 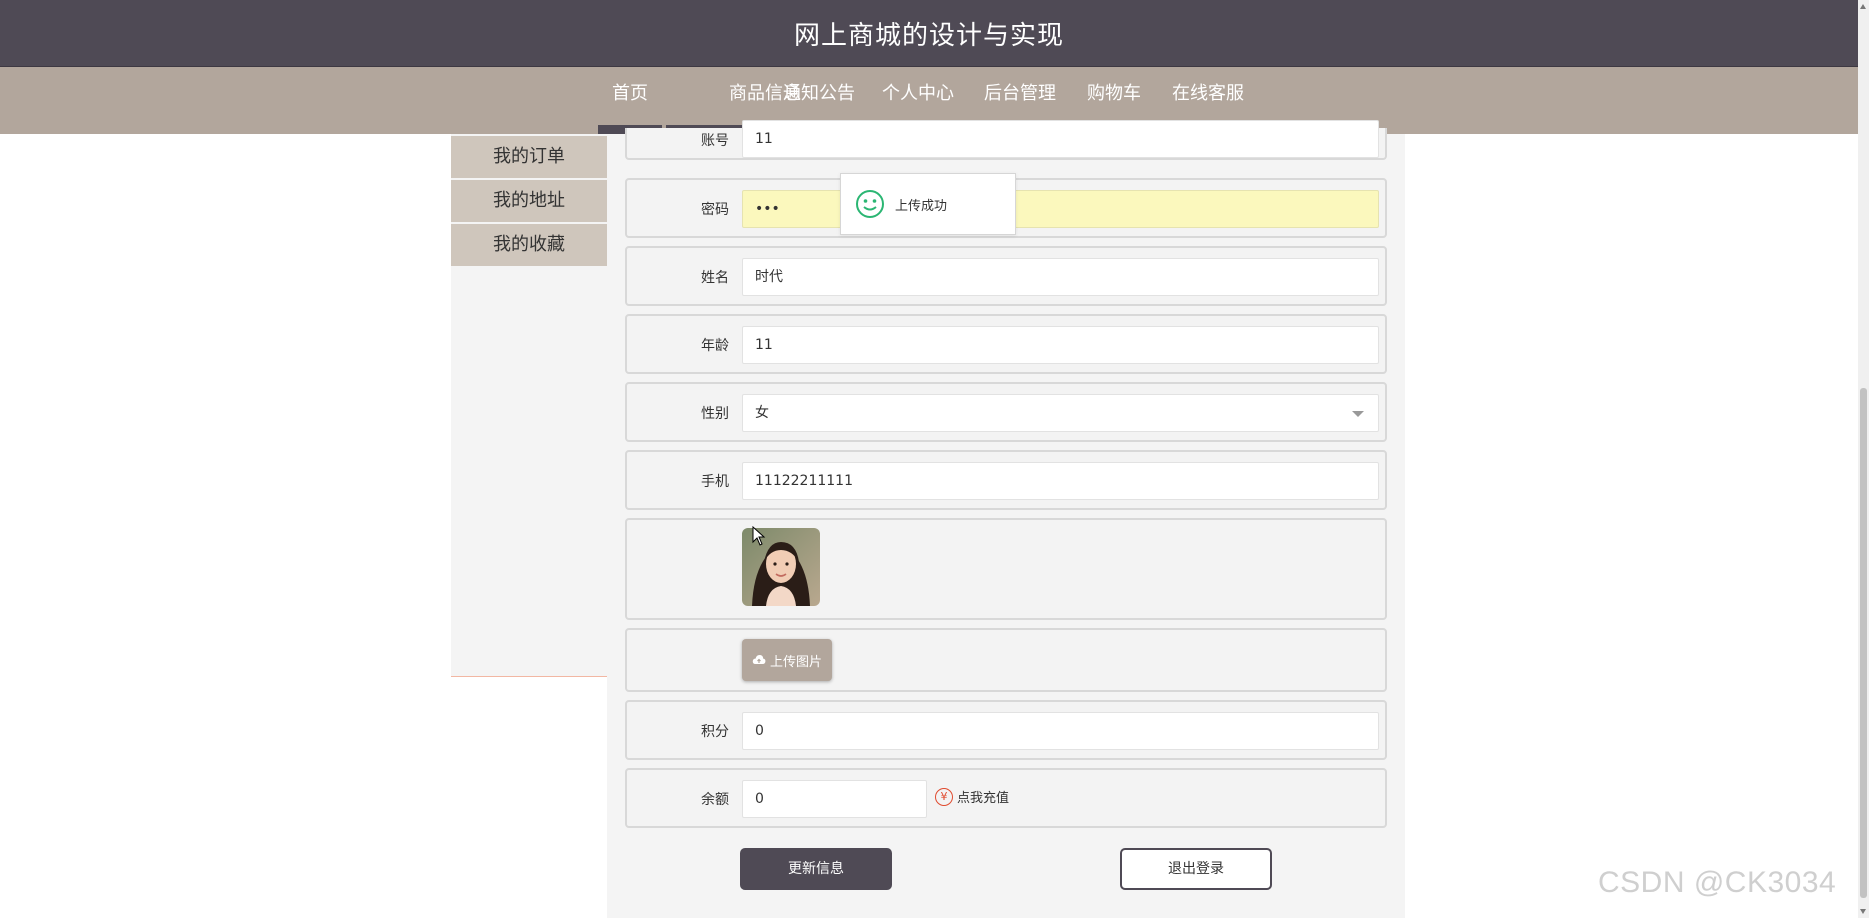 I want to click on sidebar-item-addresses: 我的地址, so click(x=529, y=201).